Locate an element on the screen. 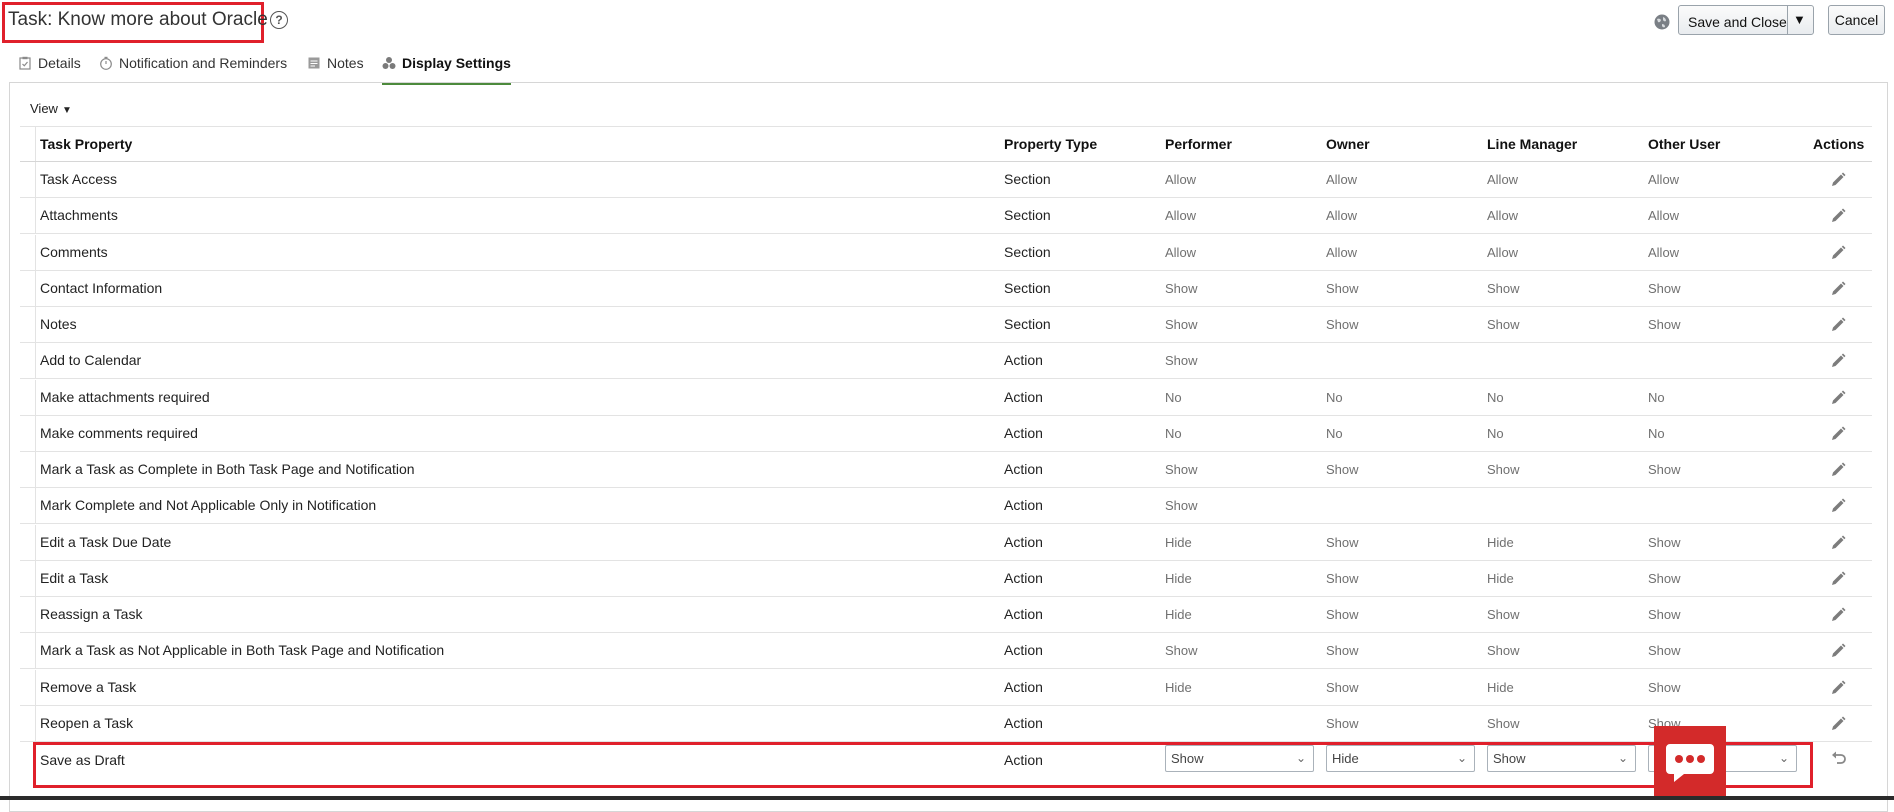 This screenshot has width=1894, height=812. cell-performer: Allow is located at coordinates (1181, 179).